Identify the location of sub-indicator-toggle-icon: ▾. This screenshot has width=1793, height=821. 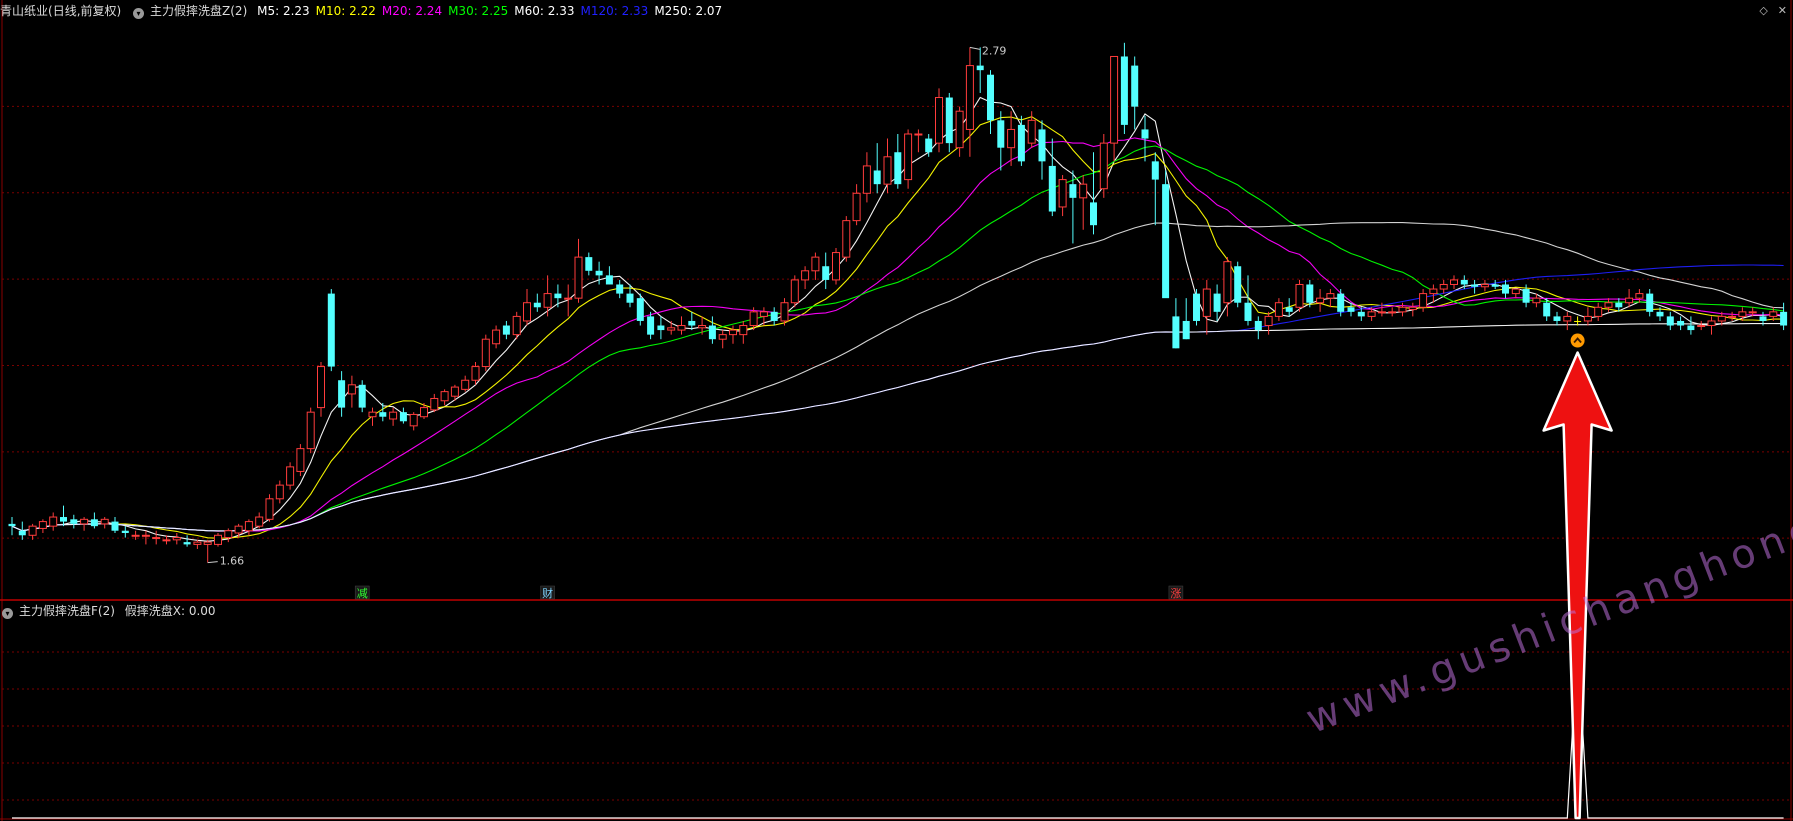
(7, 613).